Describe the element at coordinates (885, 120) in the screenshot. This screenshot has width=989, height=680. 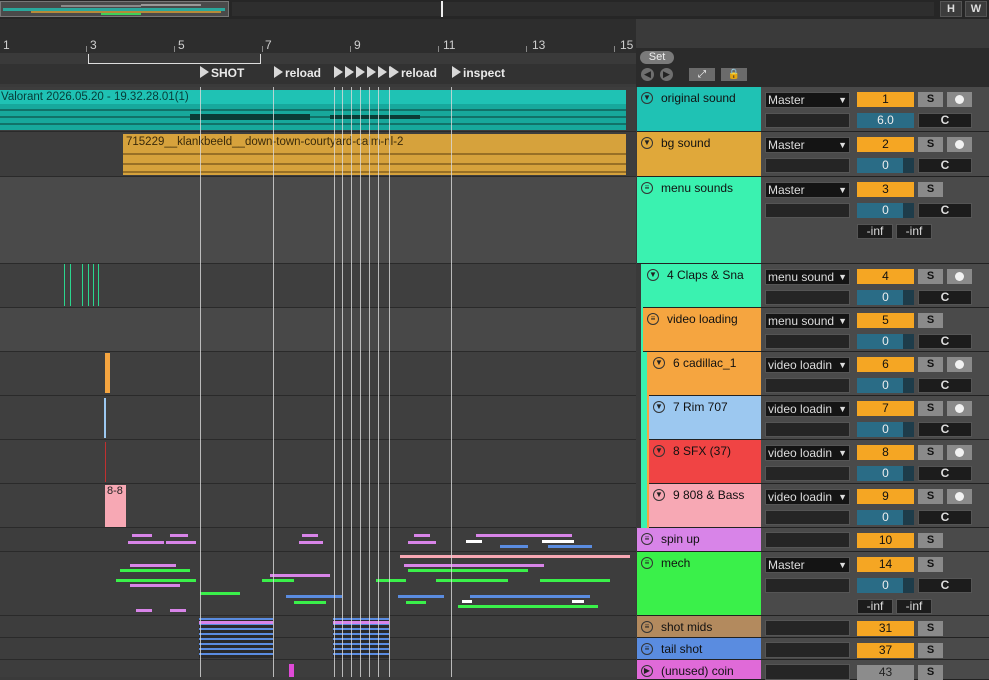
I see `volume-field: 6.0` at that location.